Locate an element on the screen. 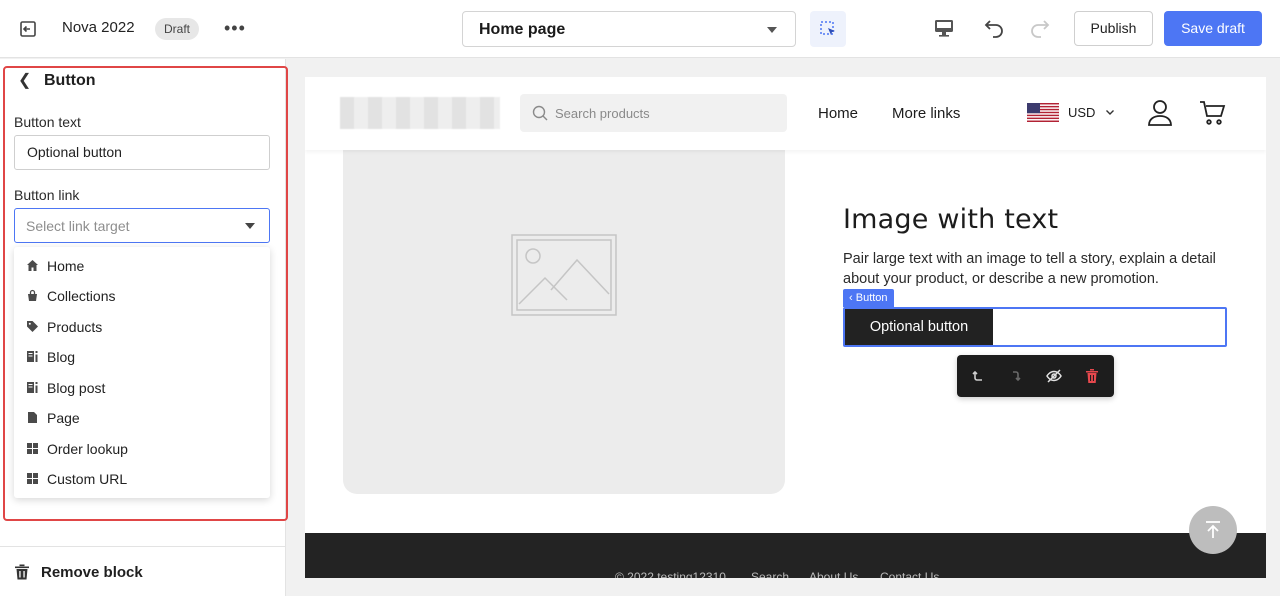  trash-icon is located at coordinates (22, 572).